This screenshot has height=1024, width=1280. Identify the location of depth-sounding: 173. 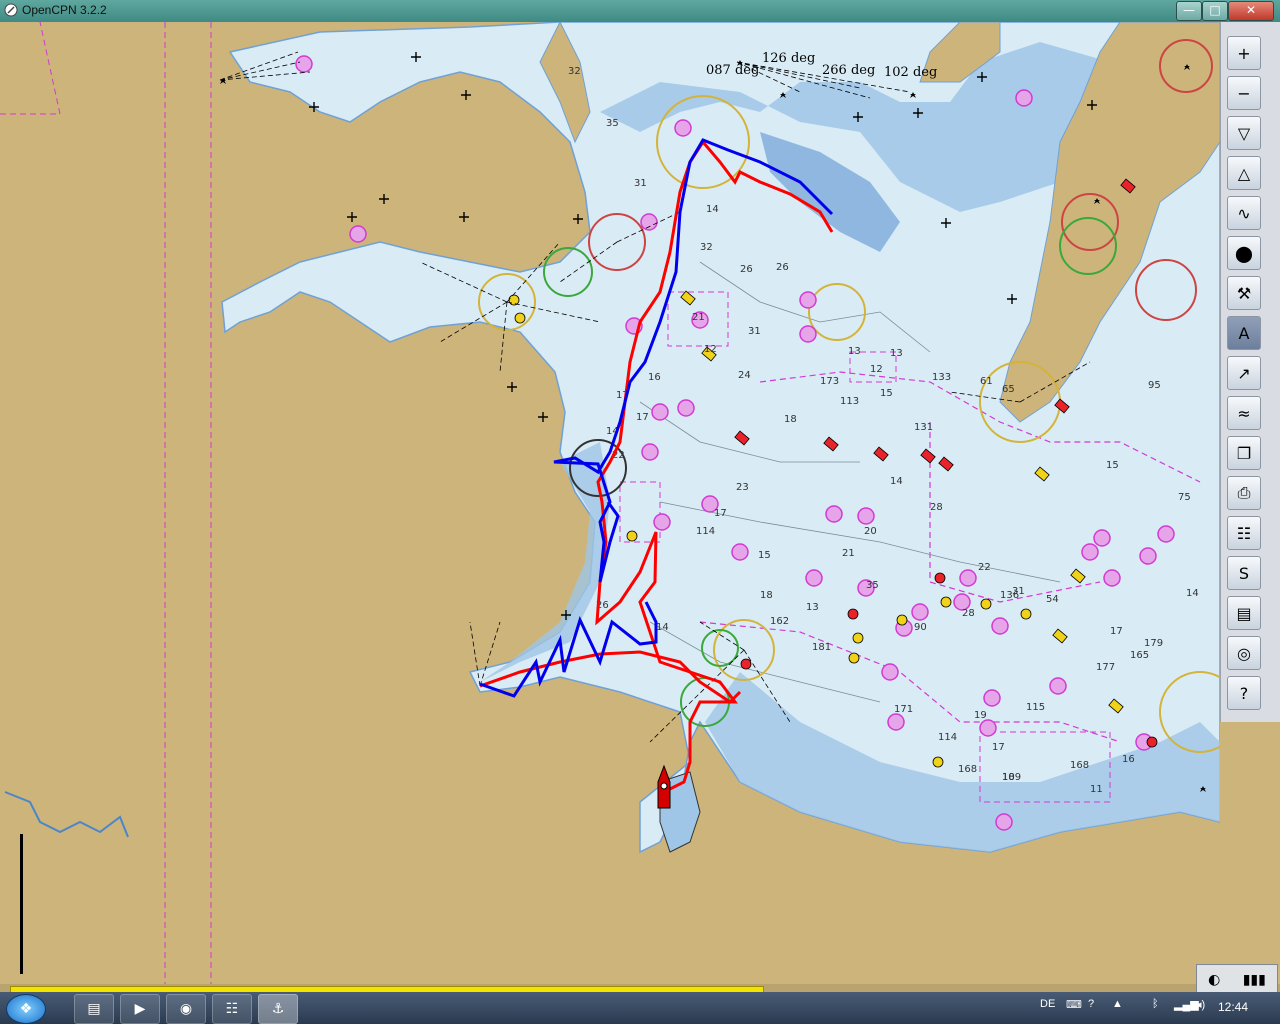
(829, 381).